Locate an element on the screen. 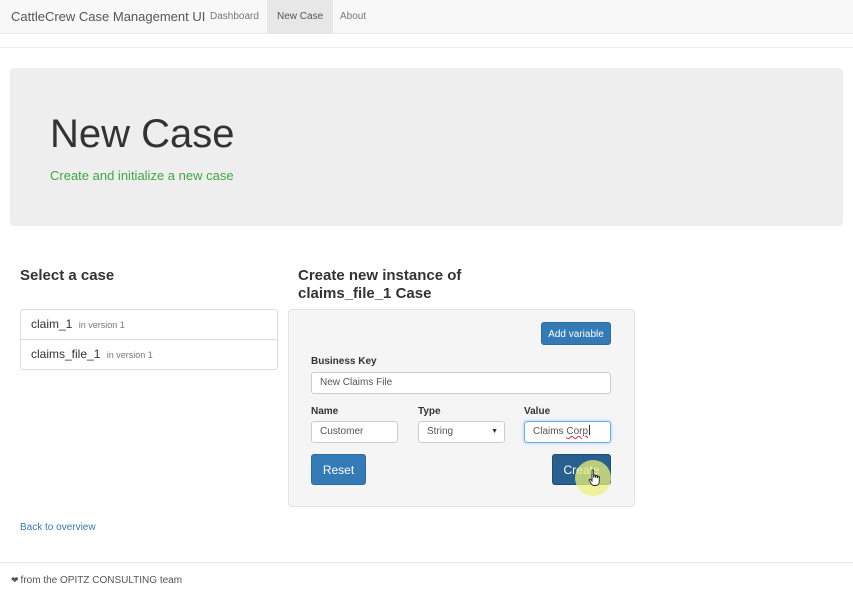 The width and height of the screenshot is (853, 590). variable-name-label: Name is located at coordinates (325, 411).